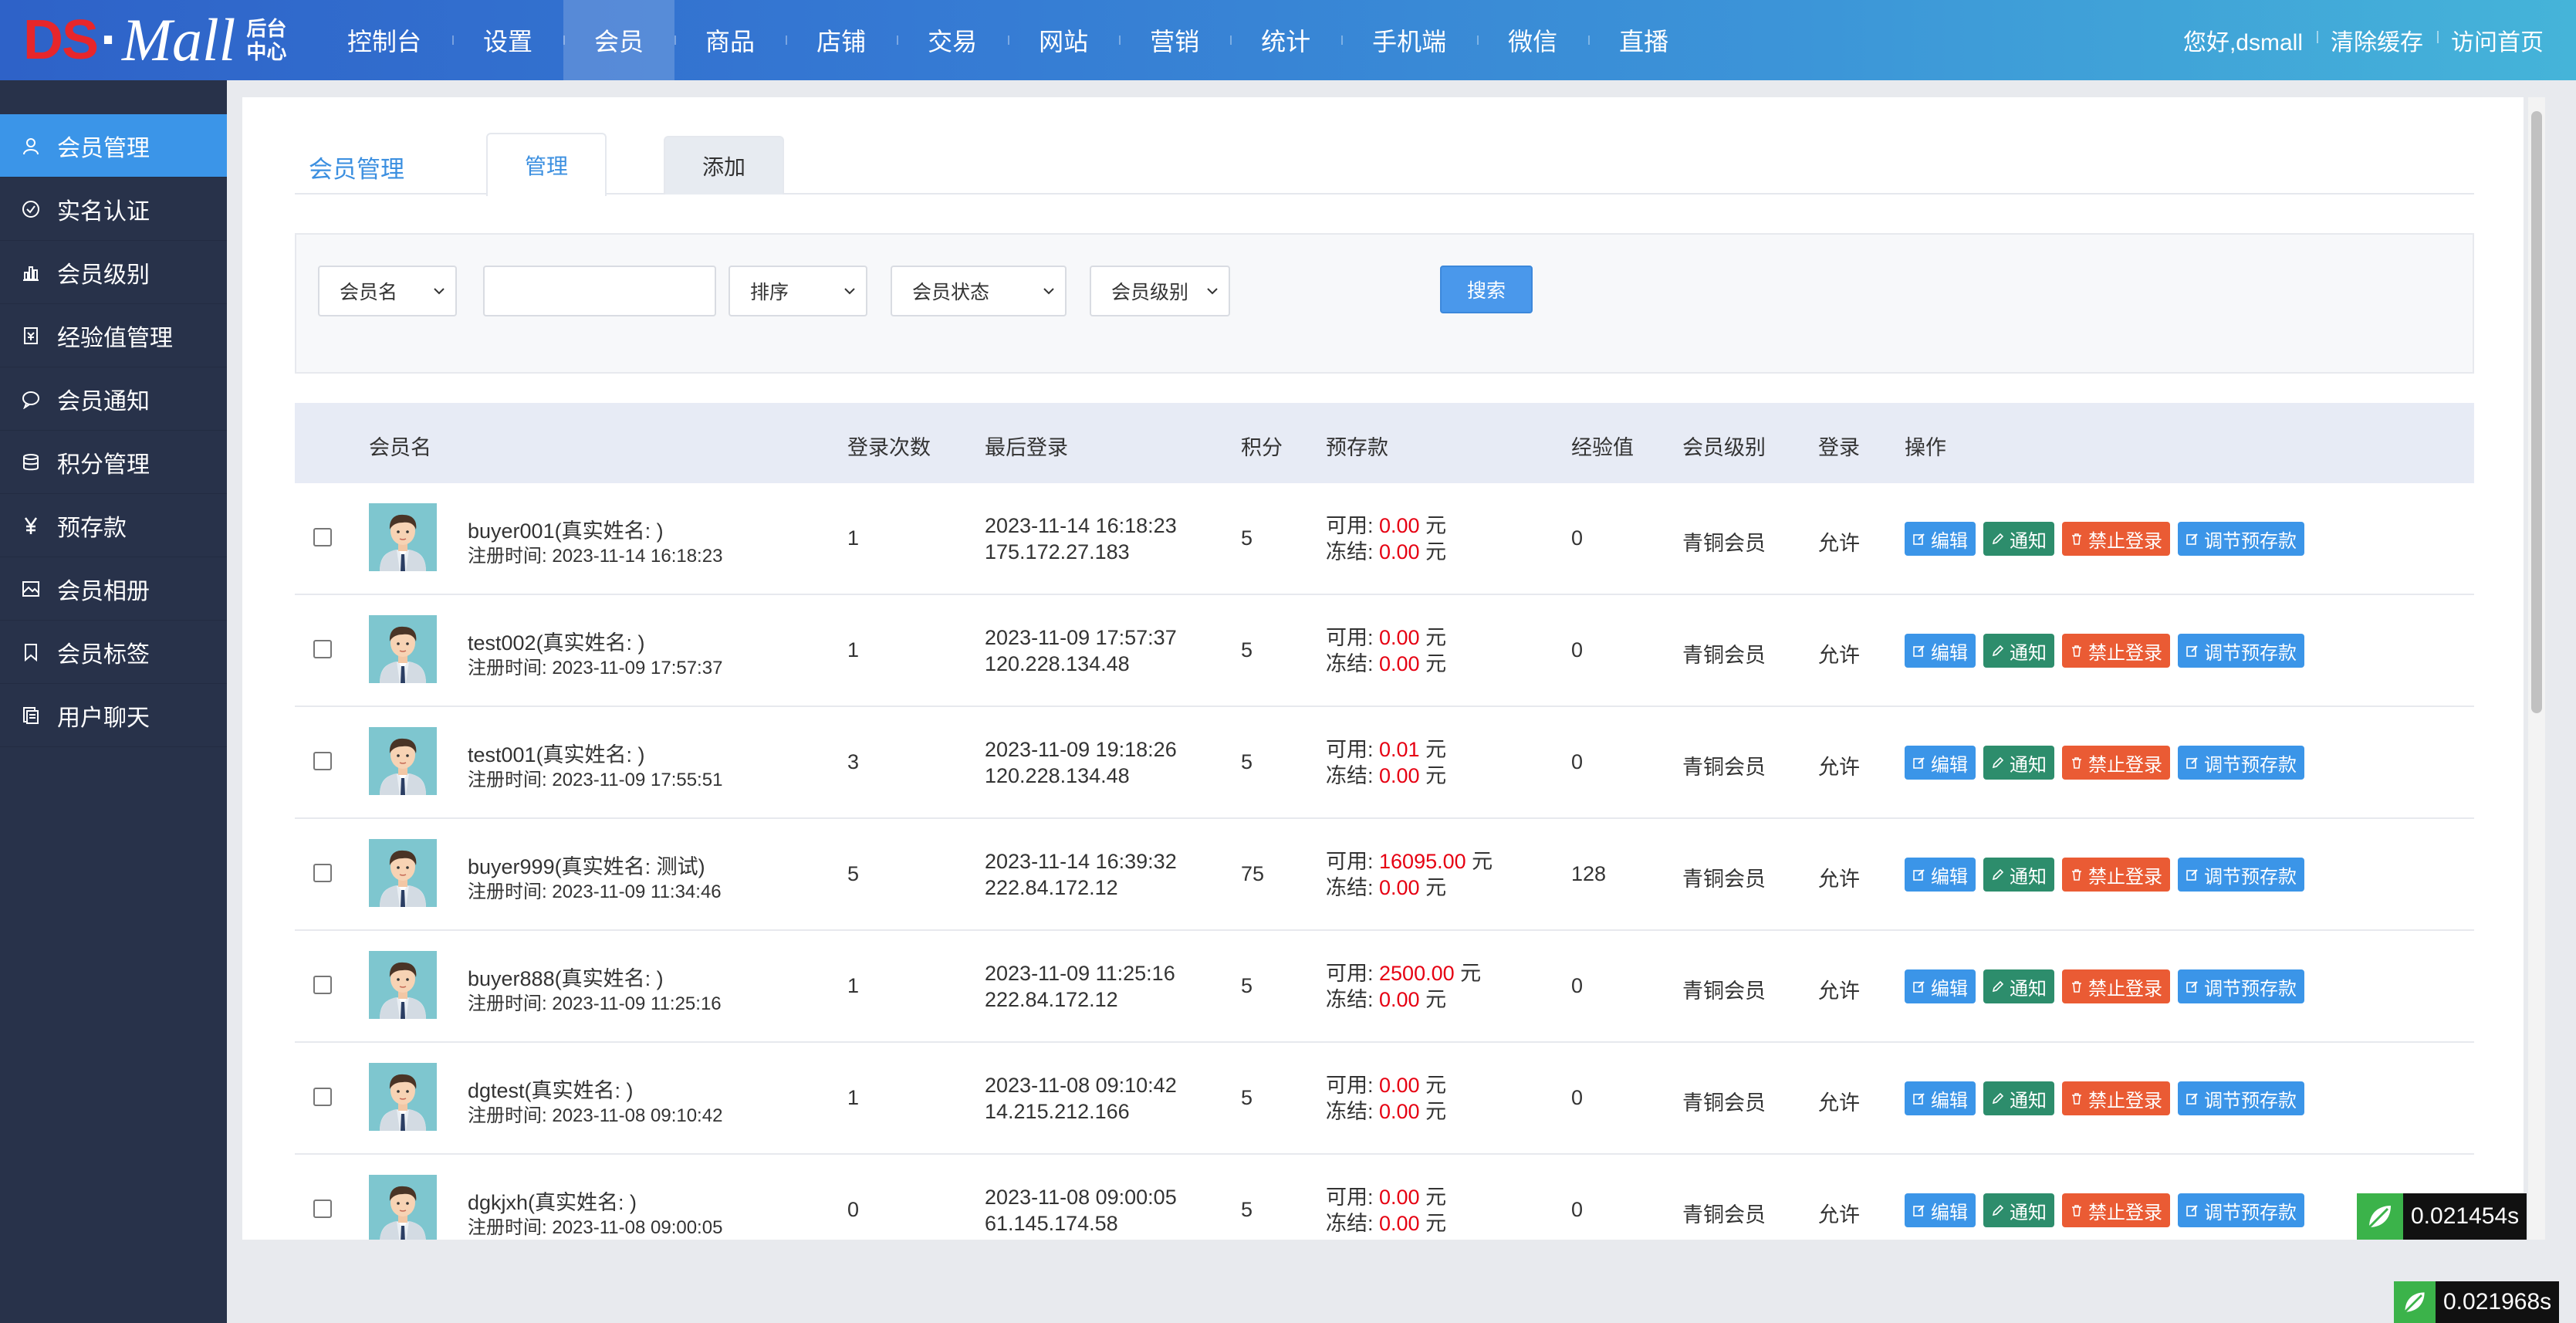 This screenshot has width=2576, height=1323. I want to click on keyword-input, so click(599, 291).